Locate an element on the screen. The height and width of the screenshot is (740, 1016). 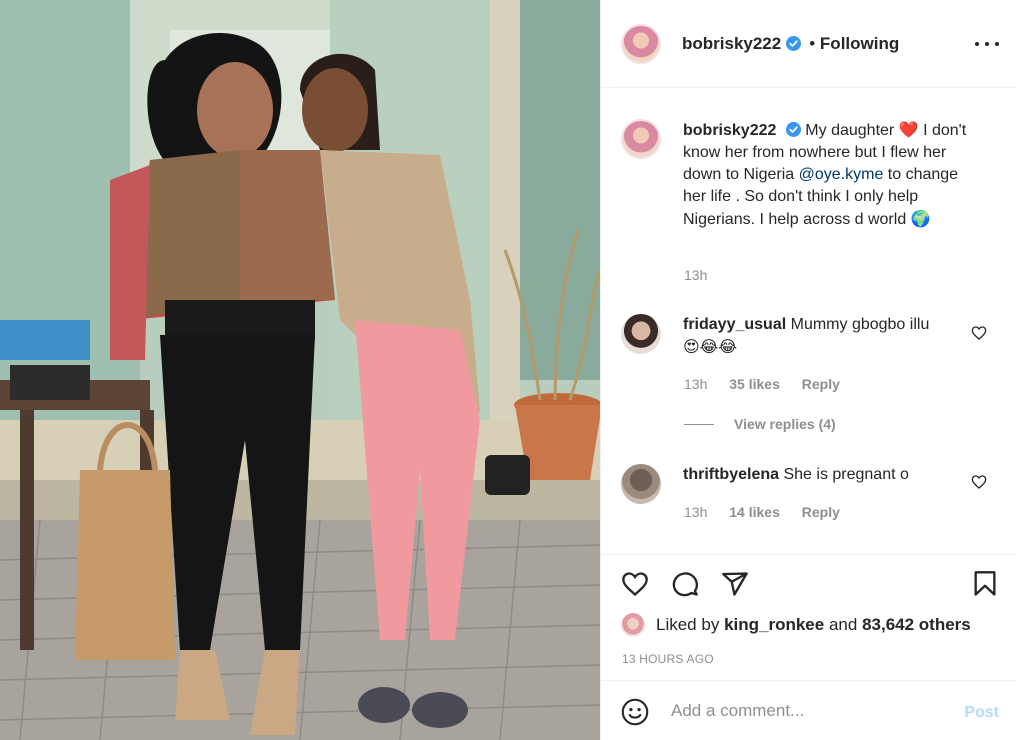
add-comment-input is located at coordinates (811, 711).